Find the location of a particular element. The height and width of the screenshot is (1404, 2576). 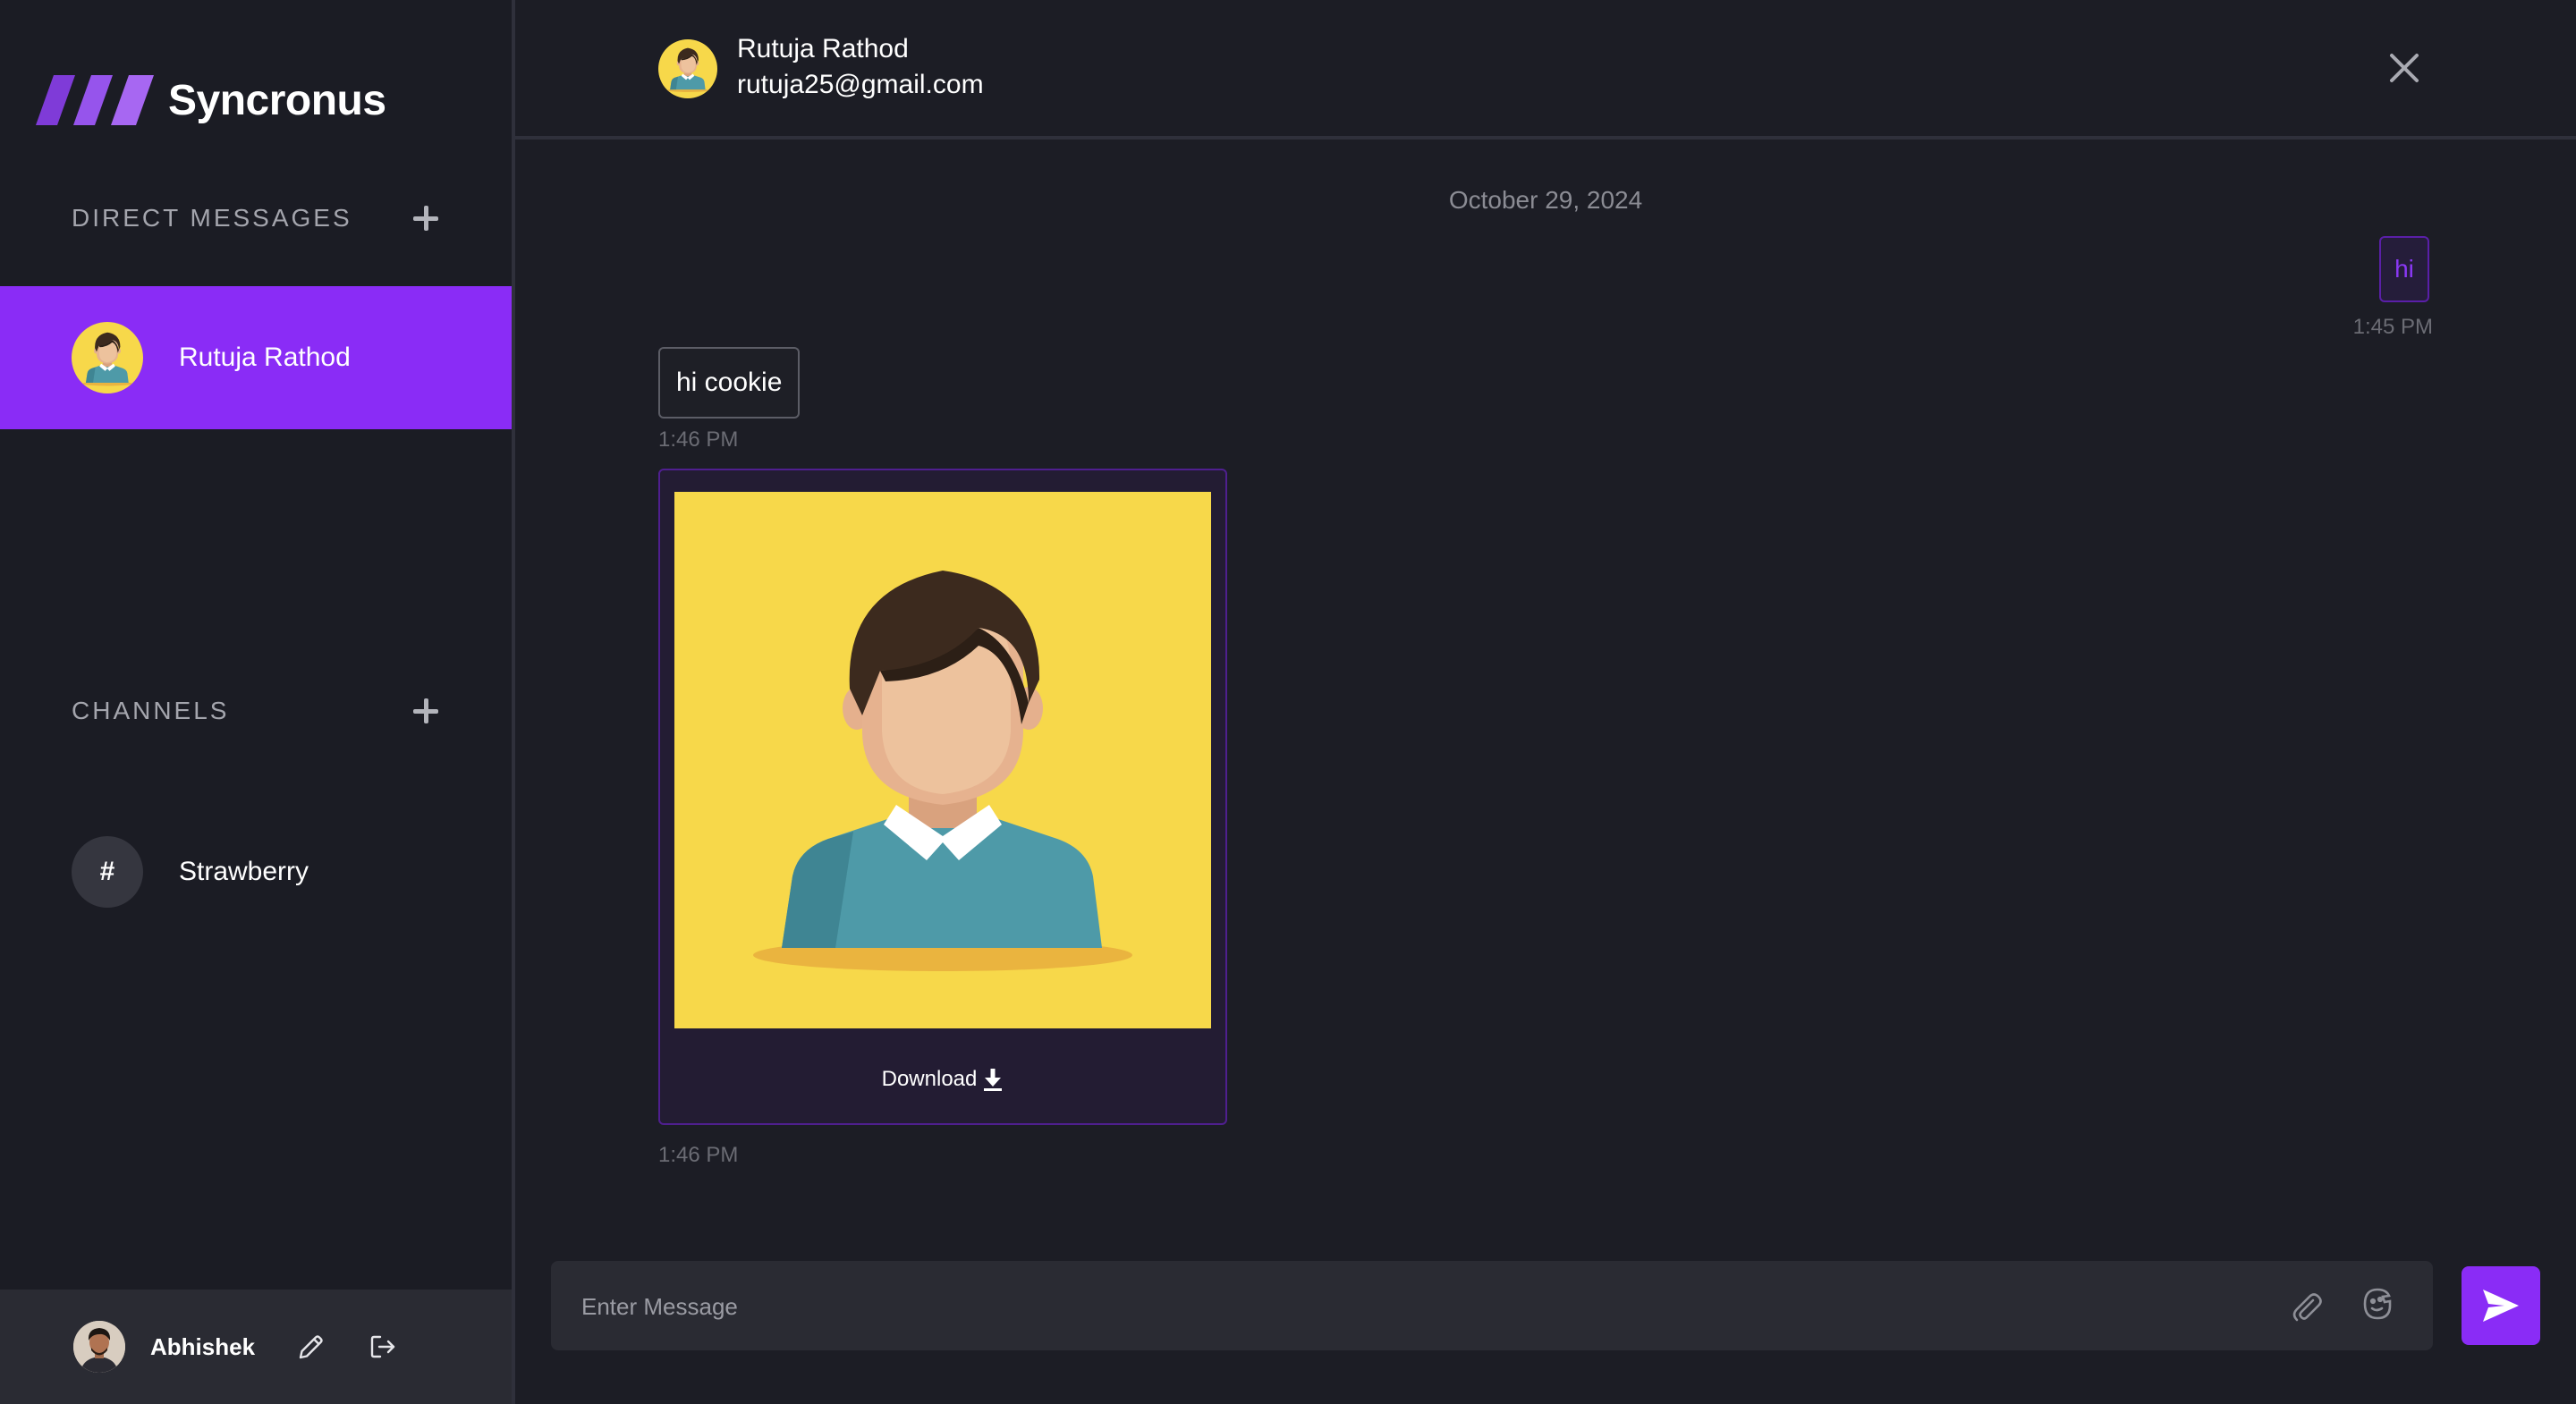

new-channel-plus-icon is located at coordinates (425, 711).